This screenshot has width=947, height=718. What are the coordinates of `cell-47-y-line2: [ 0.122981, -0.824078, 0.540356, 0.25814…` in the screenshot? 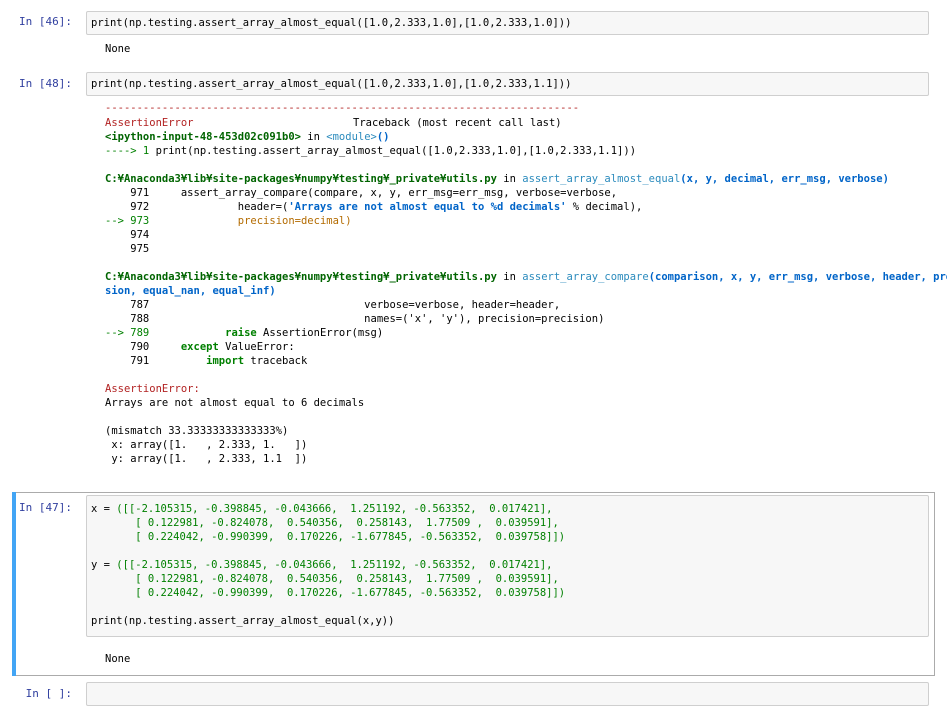 It's located at (325, 579).